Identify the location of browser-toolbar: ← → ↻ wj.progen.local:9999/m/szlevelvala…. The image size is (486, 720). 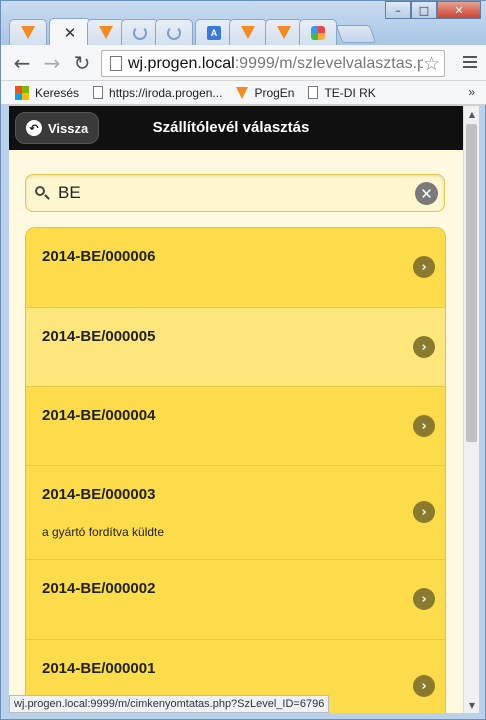
(243, 63).